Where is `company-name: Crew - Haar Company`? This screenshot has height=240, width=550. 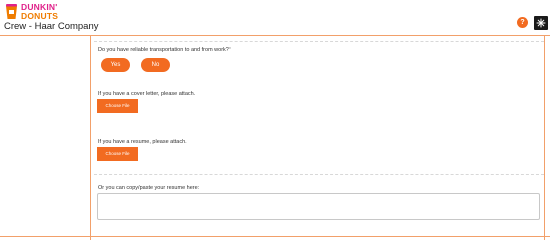
company-name: Crew - Haar Company is located at coordinates (51, 26).